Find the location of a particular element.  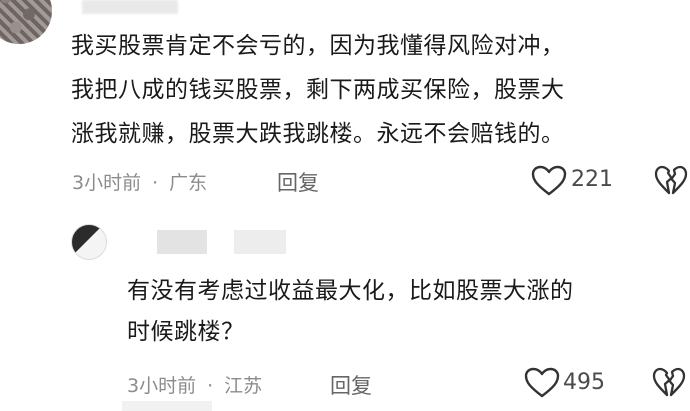

comment-text-line-3: 涨我就赚，股票大跌我跳楼。永远不会赔钱的。 is located at coordinates (318, 134).